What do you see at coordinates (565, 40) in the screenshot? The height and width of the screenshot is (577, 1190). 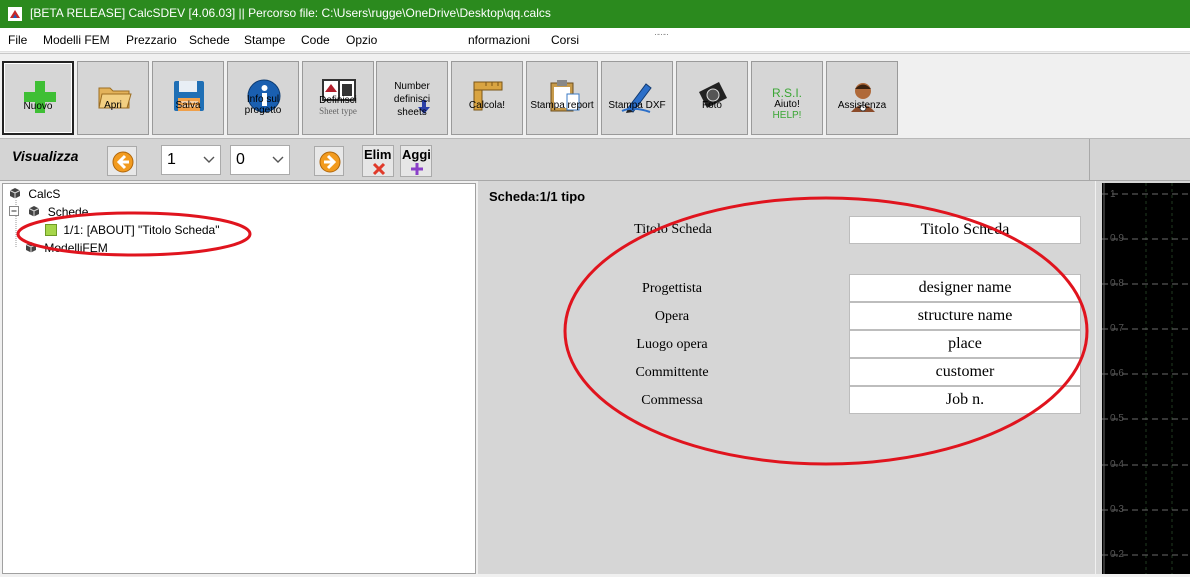 I see `menu-corsi: Corsi` at bounding box center [565, 40].